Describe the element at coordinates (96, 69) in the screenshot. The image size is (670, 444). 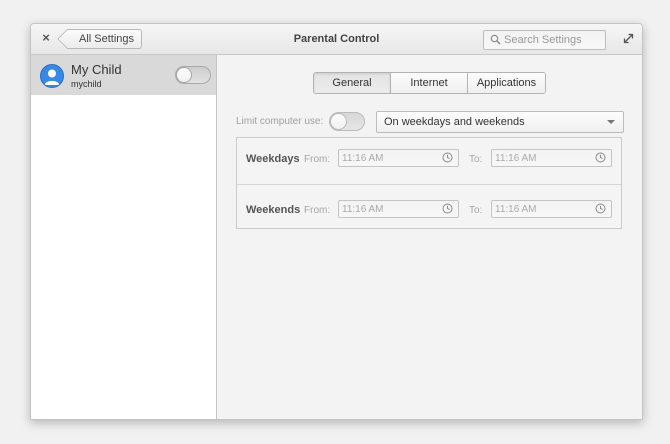
I see `user-display-name: My Child` at that location.